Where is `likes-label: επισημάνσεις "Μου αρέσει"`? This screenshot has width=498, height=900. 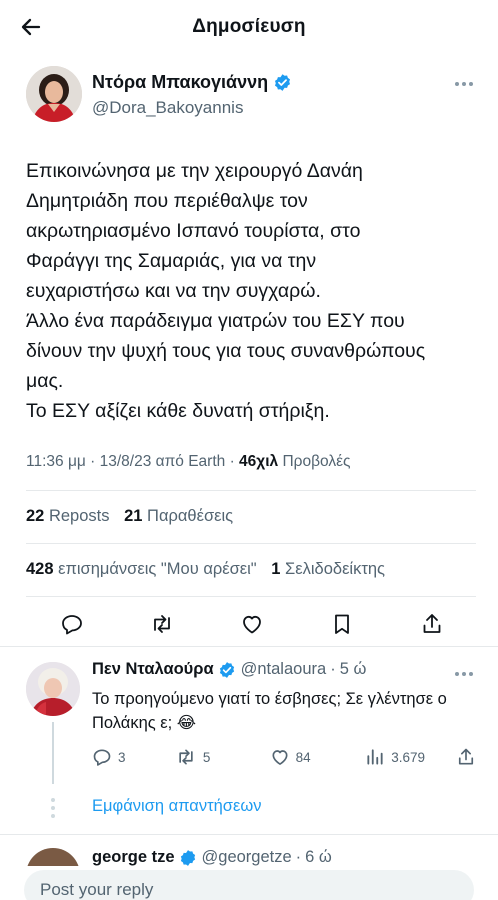 likes-label: επισημάνσεις "Μου αρέσει" is located at coordinates (157, 569).